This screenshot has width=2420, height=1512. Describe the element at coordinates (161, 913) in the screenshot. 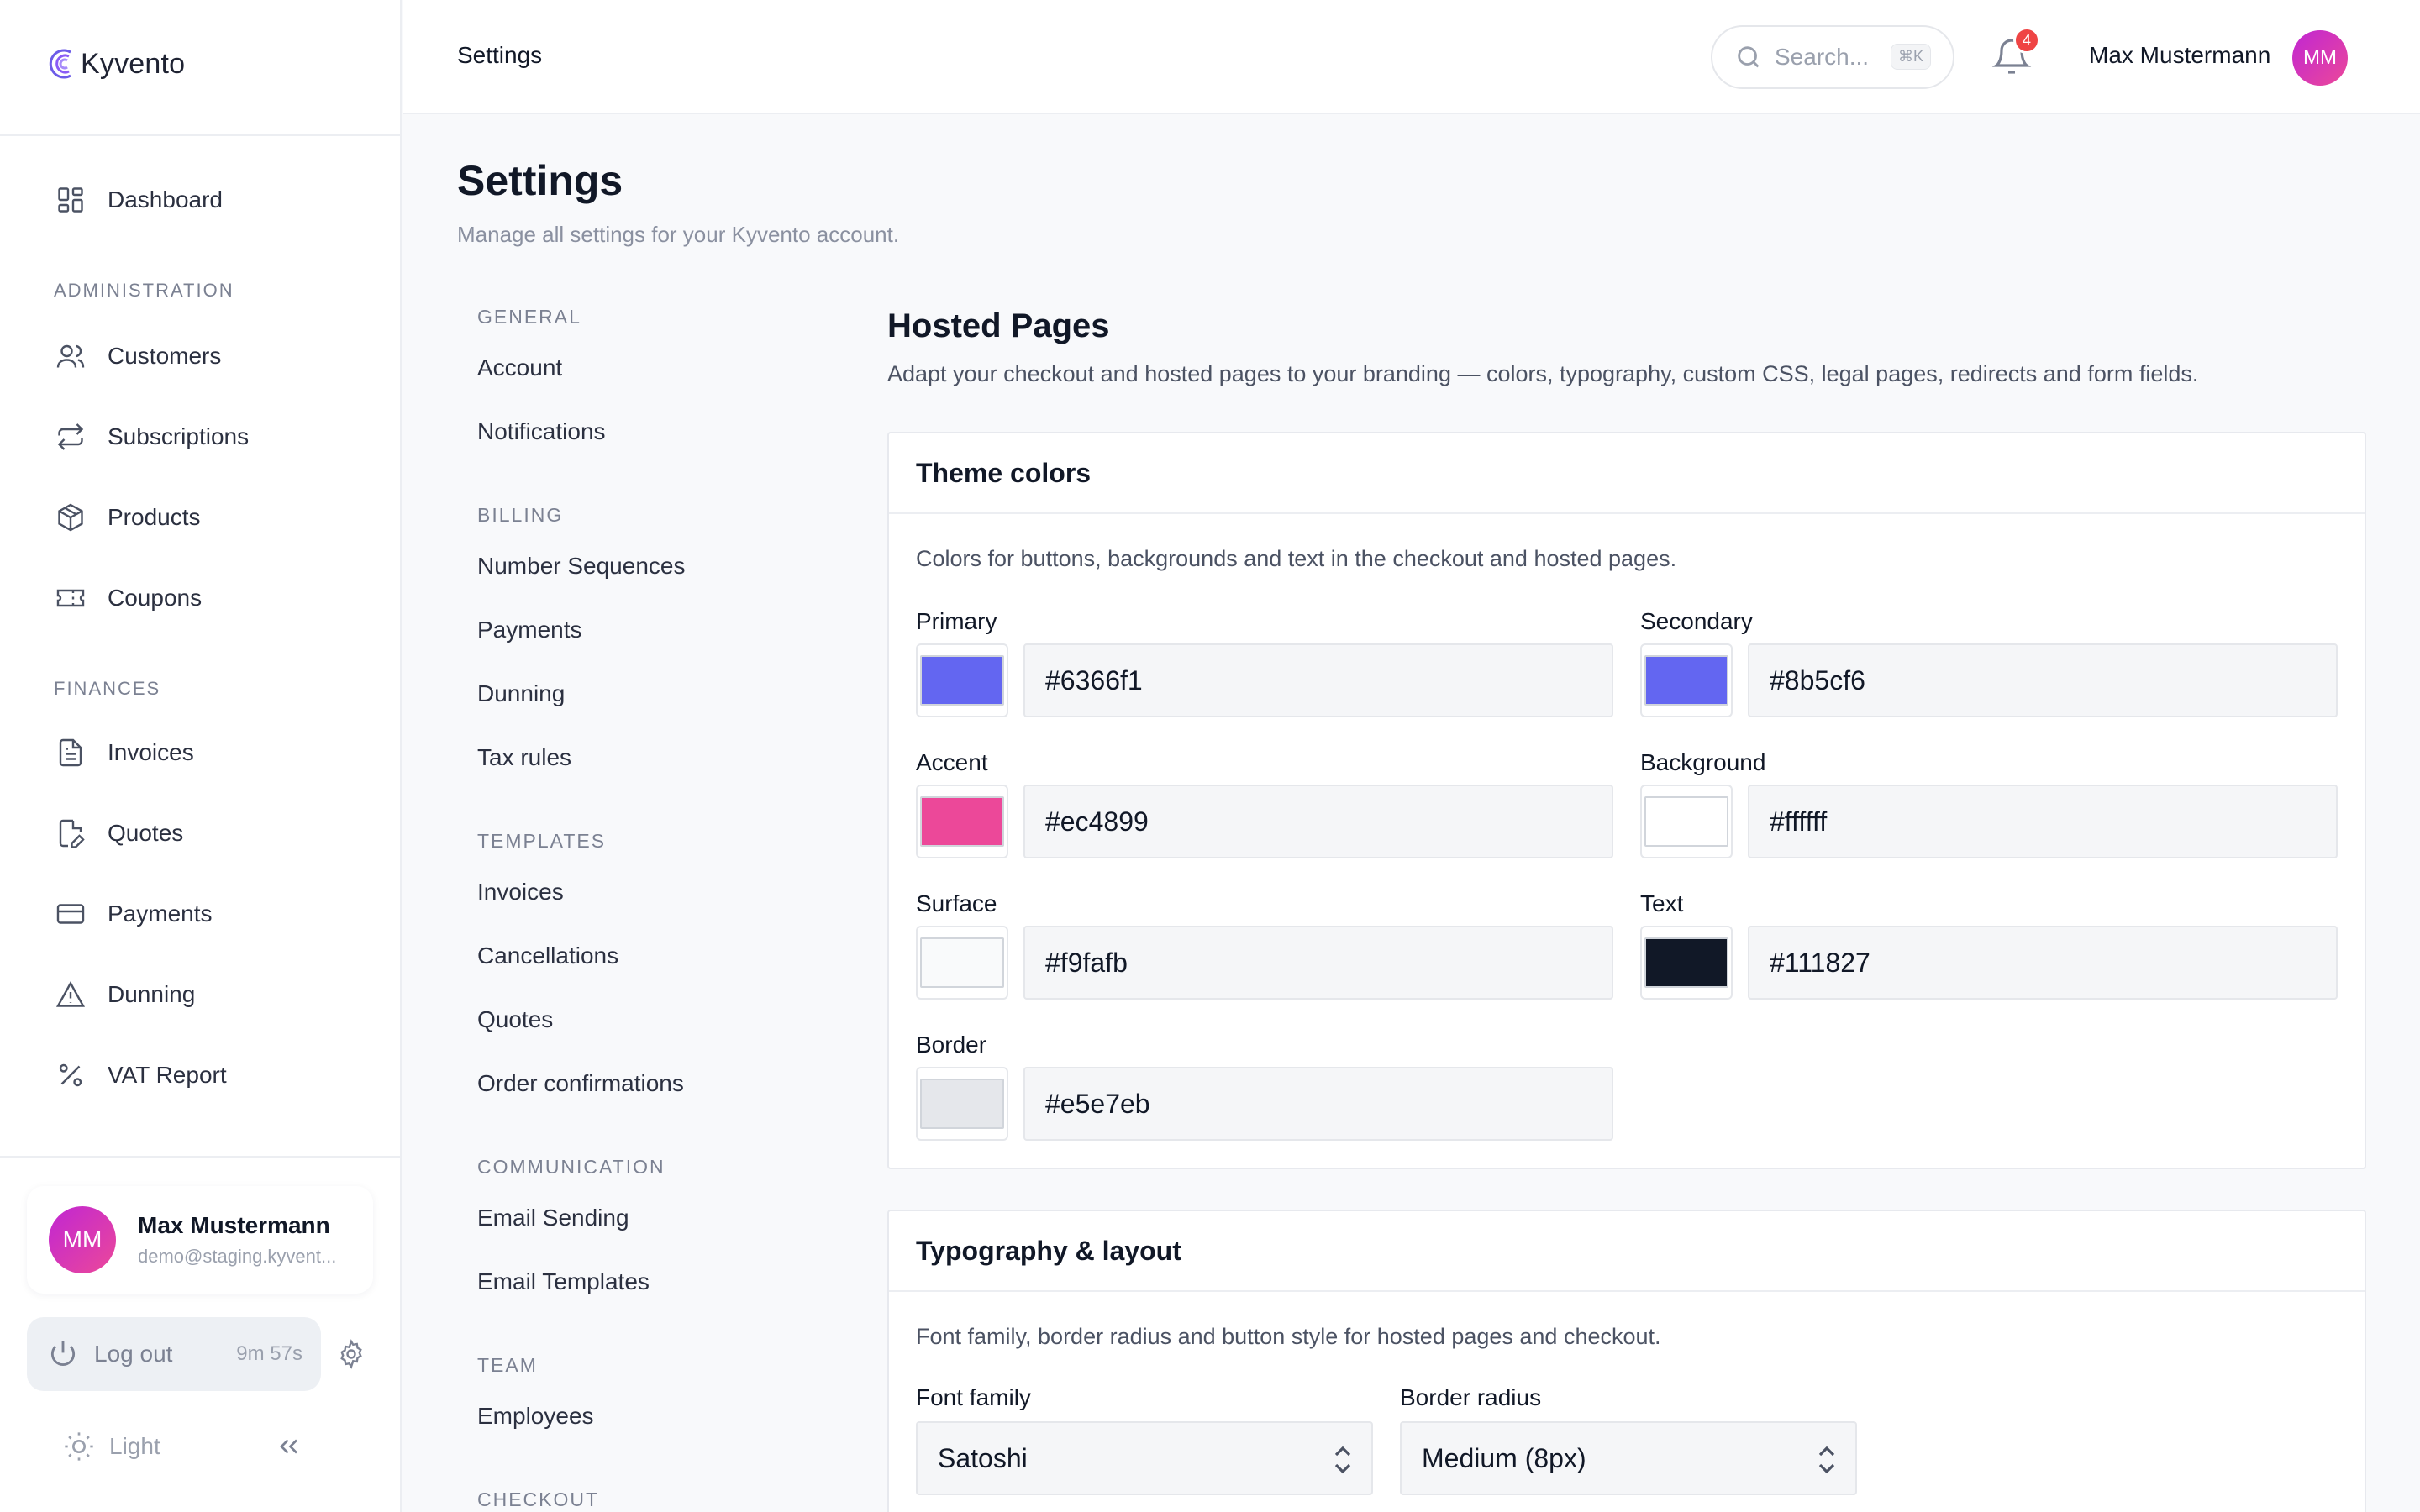

I see `sidebar-item-label: Payments` at that location.